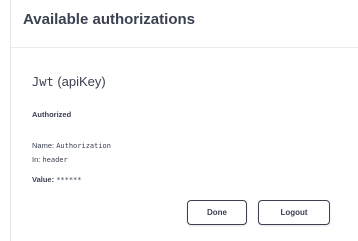 This screenshot has height=241, width=358. I want to click on logout-button: Logout, so click(294, 212).